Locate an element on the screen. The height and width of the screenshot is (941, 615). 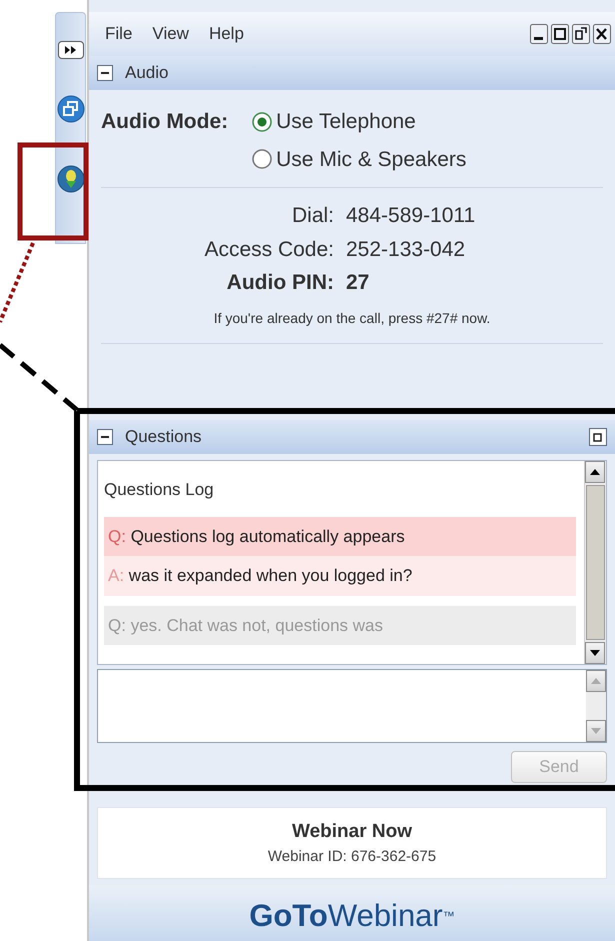
webinar-title: Webinar Now is located at coordinates (352, 832).